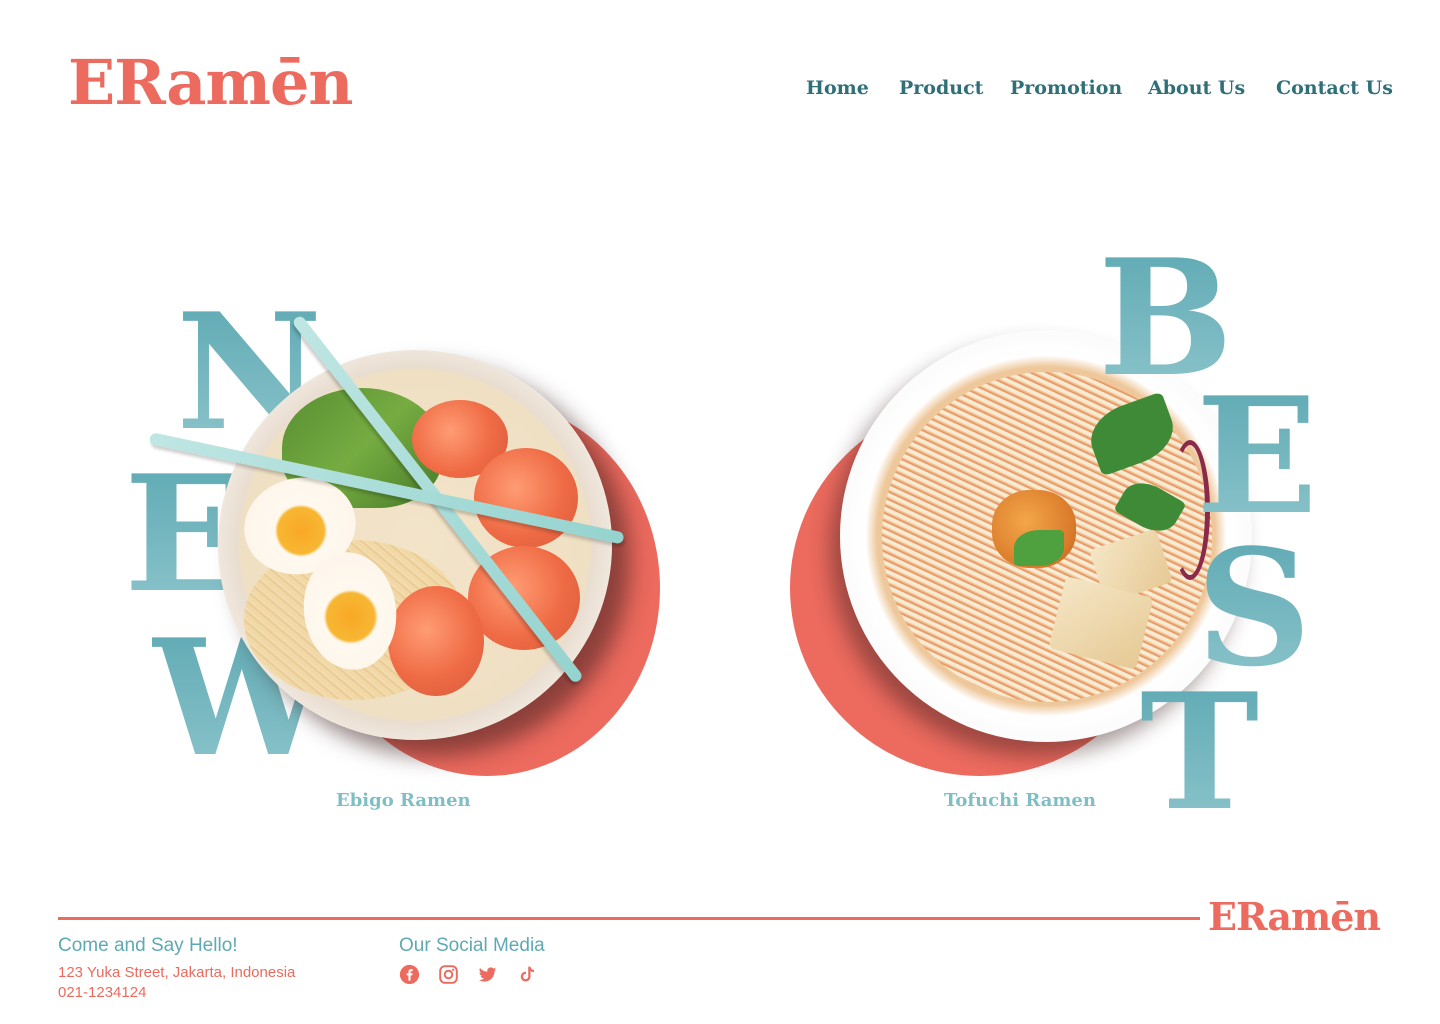  I want to click on social-heading: Our Social Media, so click(472, 945).